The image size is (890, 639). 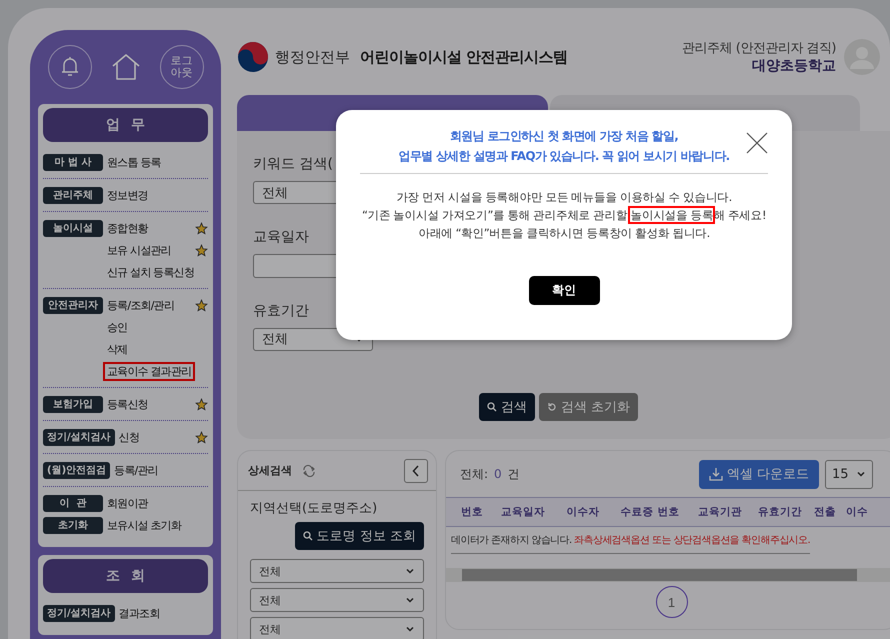 What do you see at coordinates (650, 512) in the screenshot?
I see `column-header: 수료증 번호` at bounding box center [650, 512].